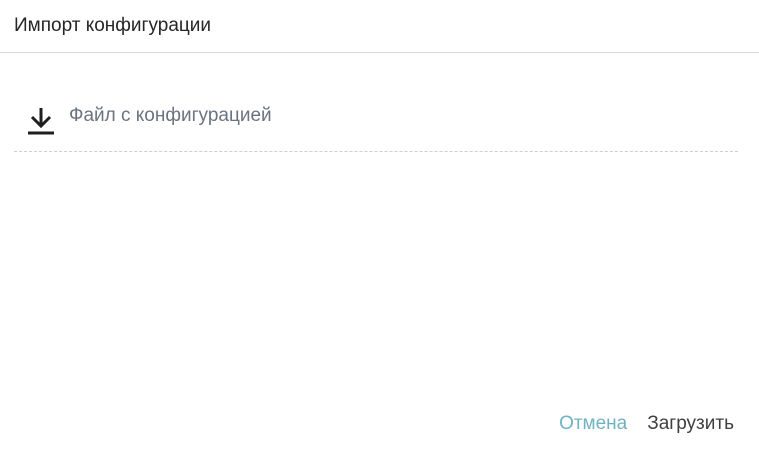 This screenshot has width=759, height=458. What do you see at coordinates (593, 424) in the screenshot?
I see `cancel-button: Отмена` at bounding box center [593, 424].